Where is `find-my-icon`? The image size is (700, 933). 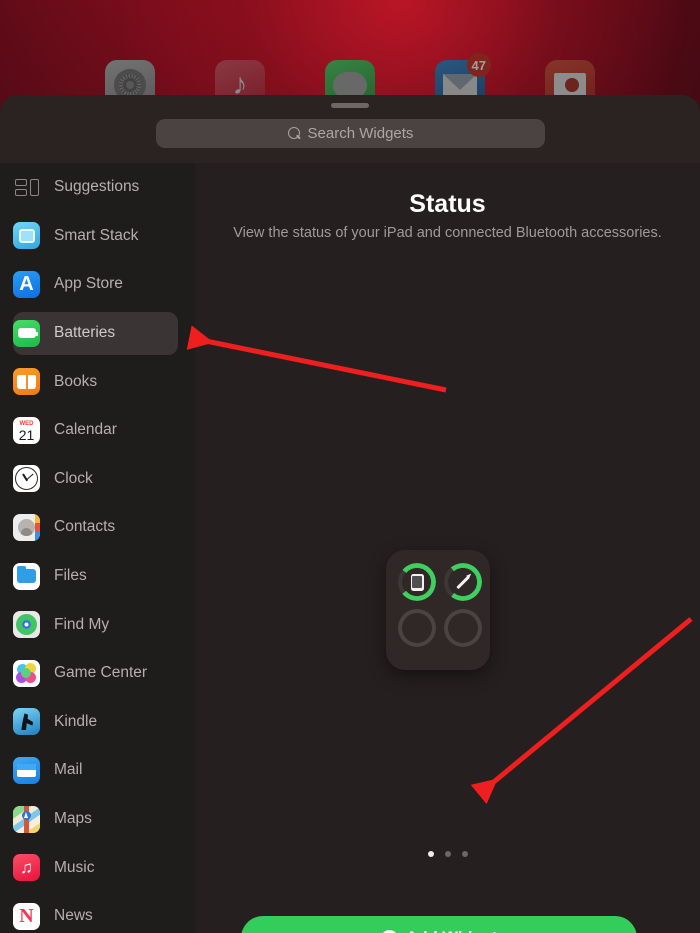
find-my-icon is located at coordinates (26, 625).